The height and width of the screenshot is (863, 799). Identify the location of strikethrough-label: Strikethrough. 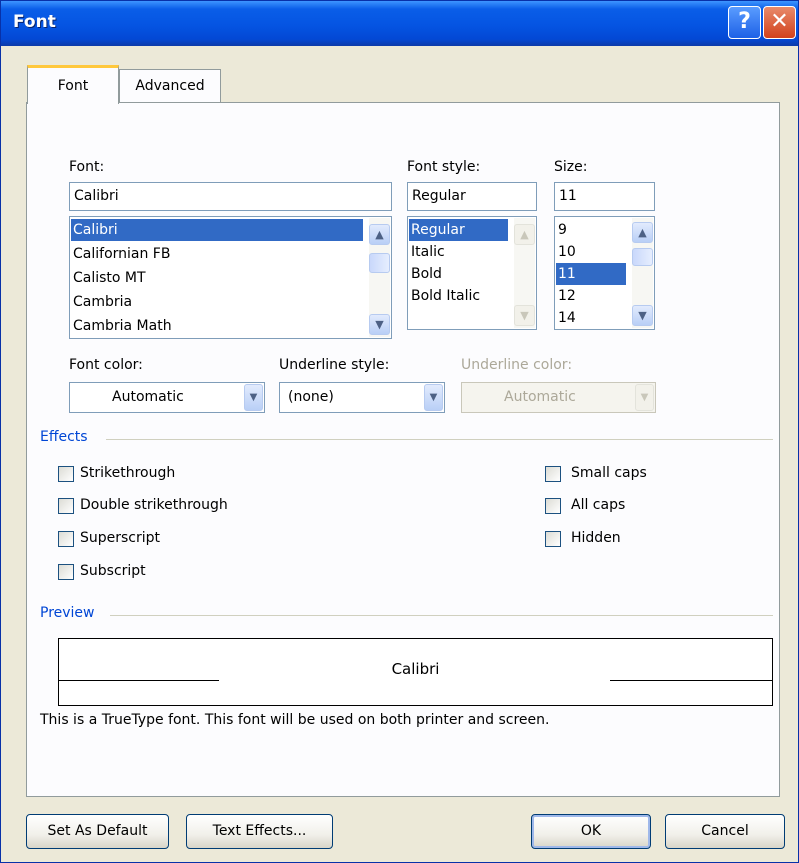
(127, 473).